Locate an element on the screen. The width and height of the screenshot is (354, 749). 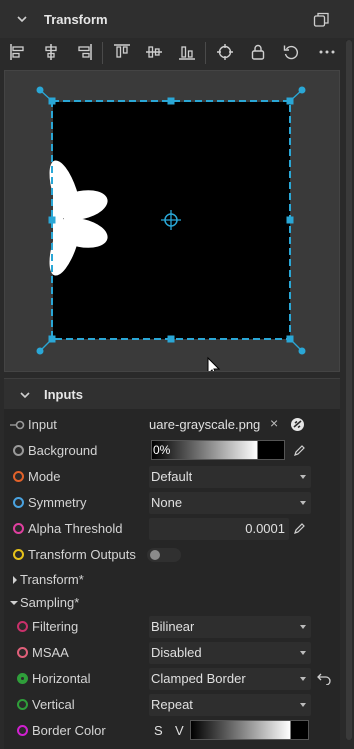
toggle-knob is located at coordinates (155, 555).